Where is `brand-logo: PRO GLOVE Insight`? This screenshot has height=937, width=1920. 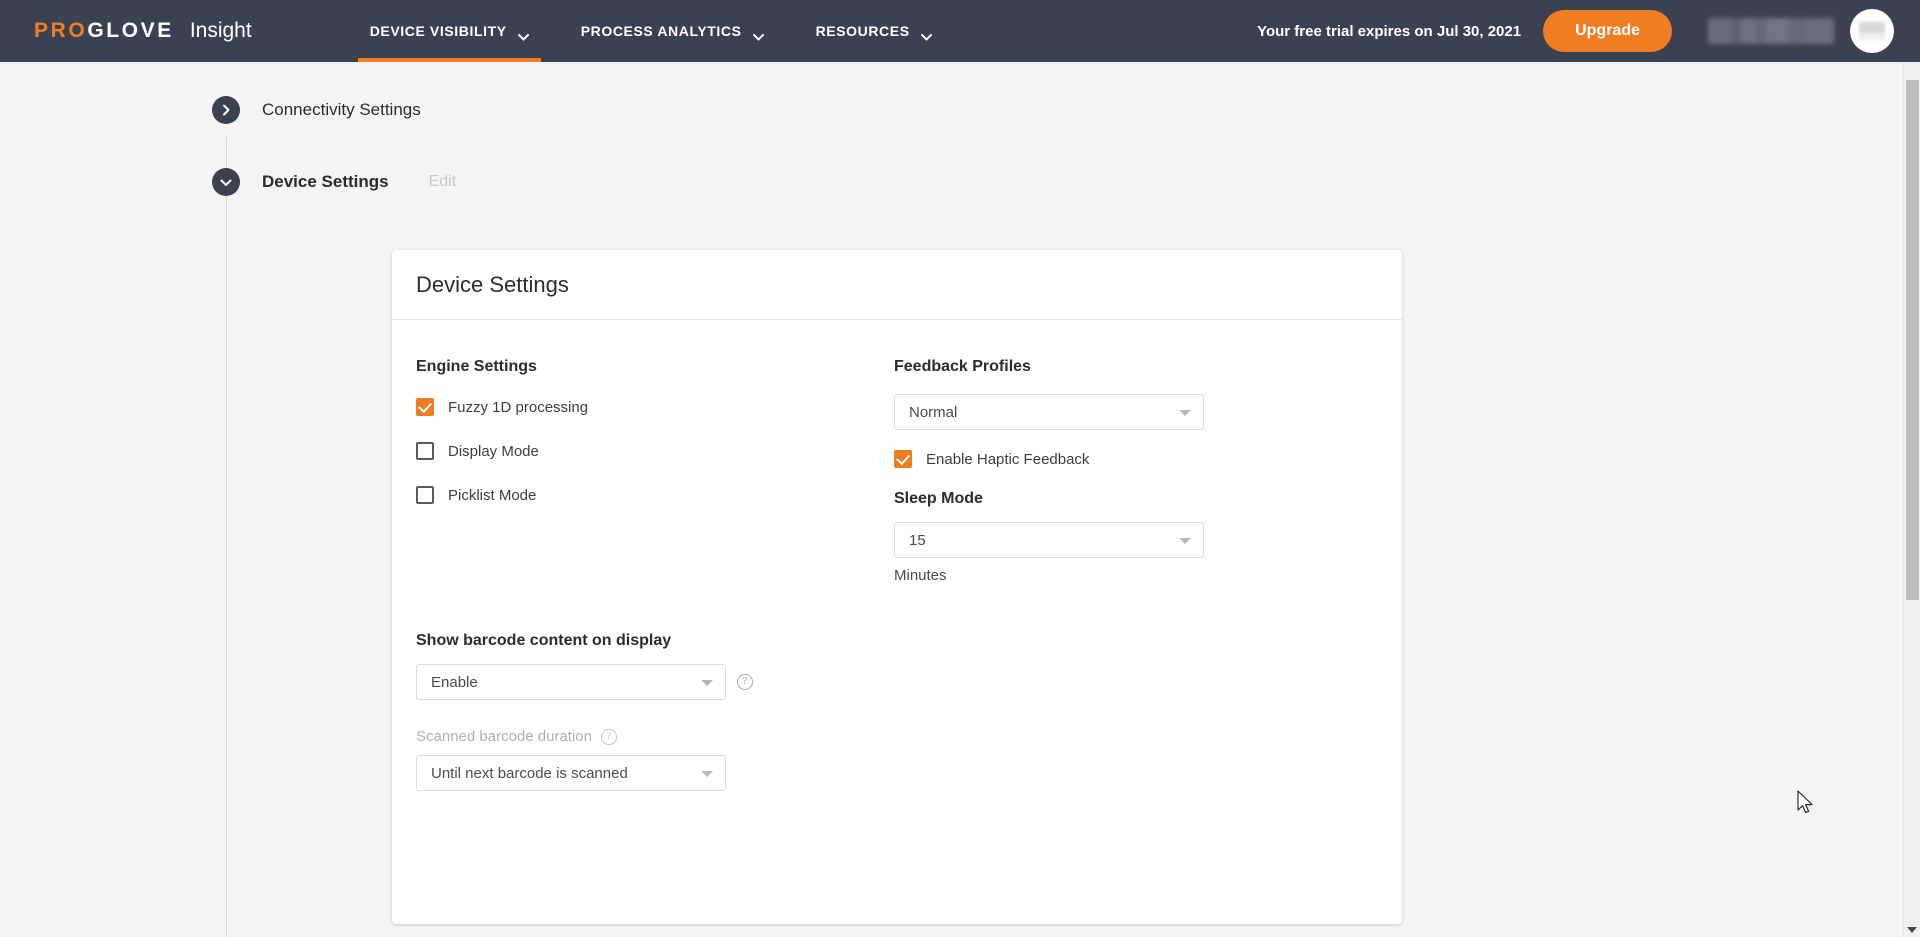 brand-logo: PRO GLOVE Insight is located at coordinates (143, 31).